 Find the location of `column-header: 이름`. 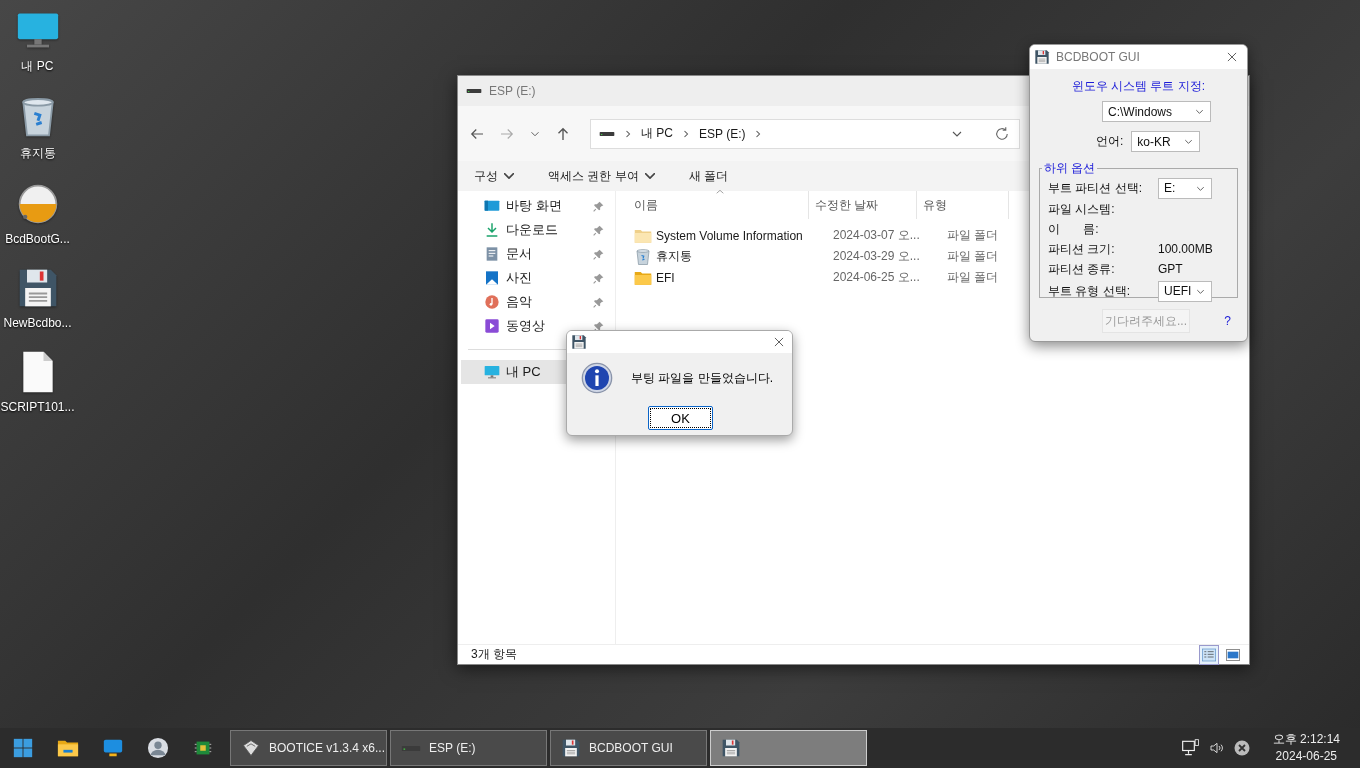

column-header: 이름 is located at coordinates (712, 205).